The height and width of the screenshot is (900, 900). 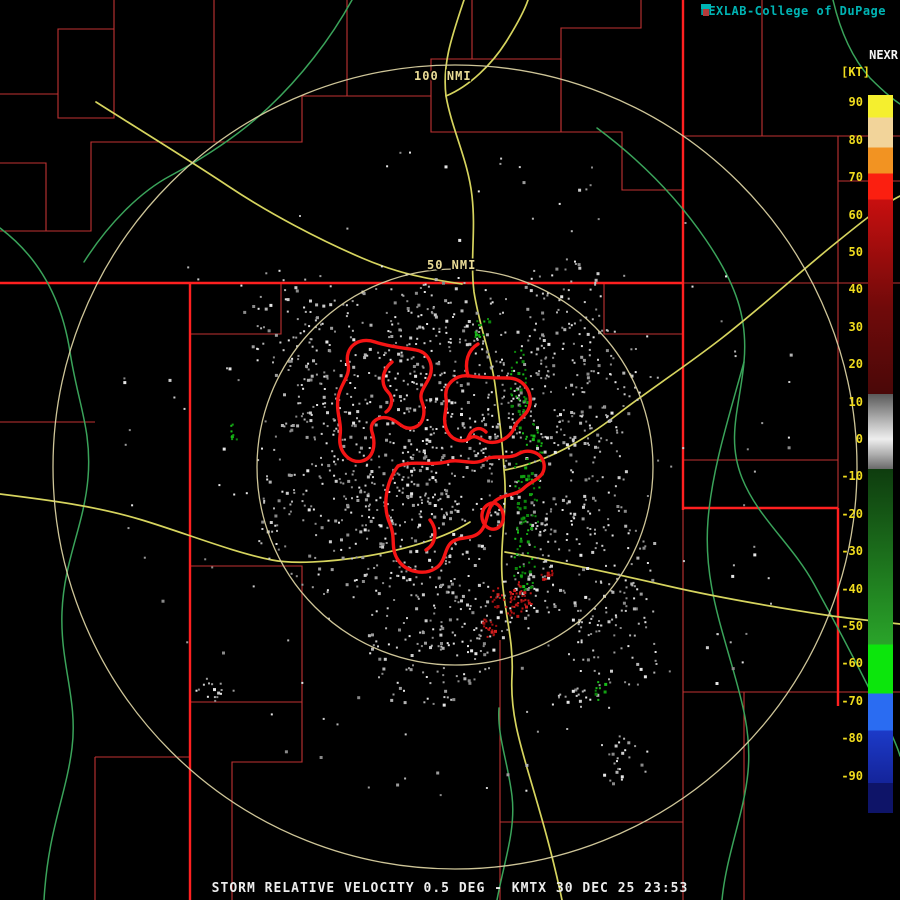 I want to click on colorbar-tick: -20, so click(x=852, y=513).